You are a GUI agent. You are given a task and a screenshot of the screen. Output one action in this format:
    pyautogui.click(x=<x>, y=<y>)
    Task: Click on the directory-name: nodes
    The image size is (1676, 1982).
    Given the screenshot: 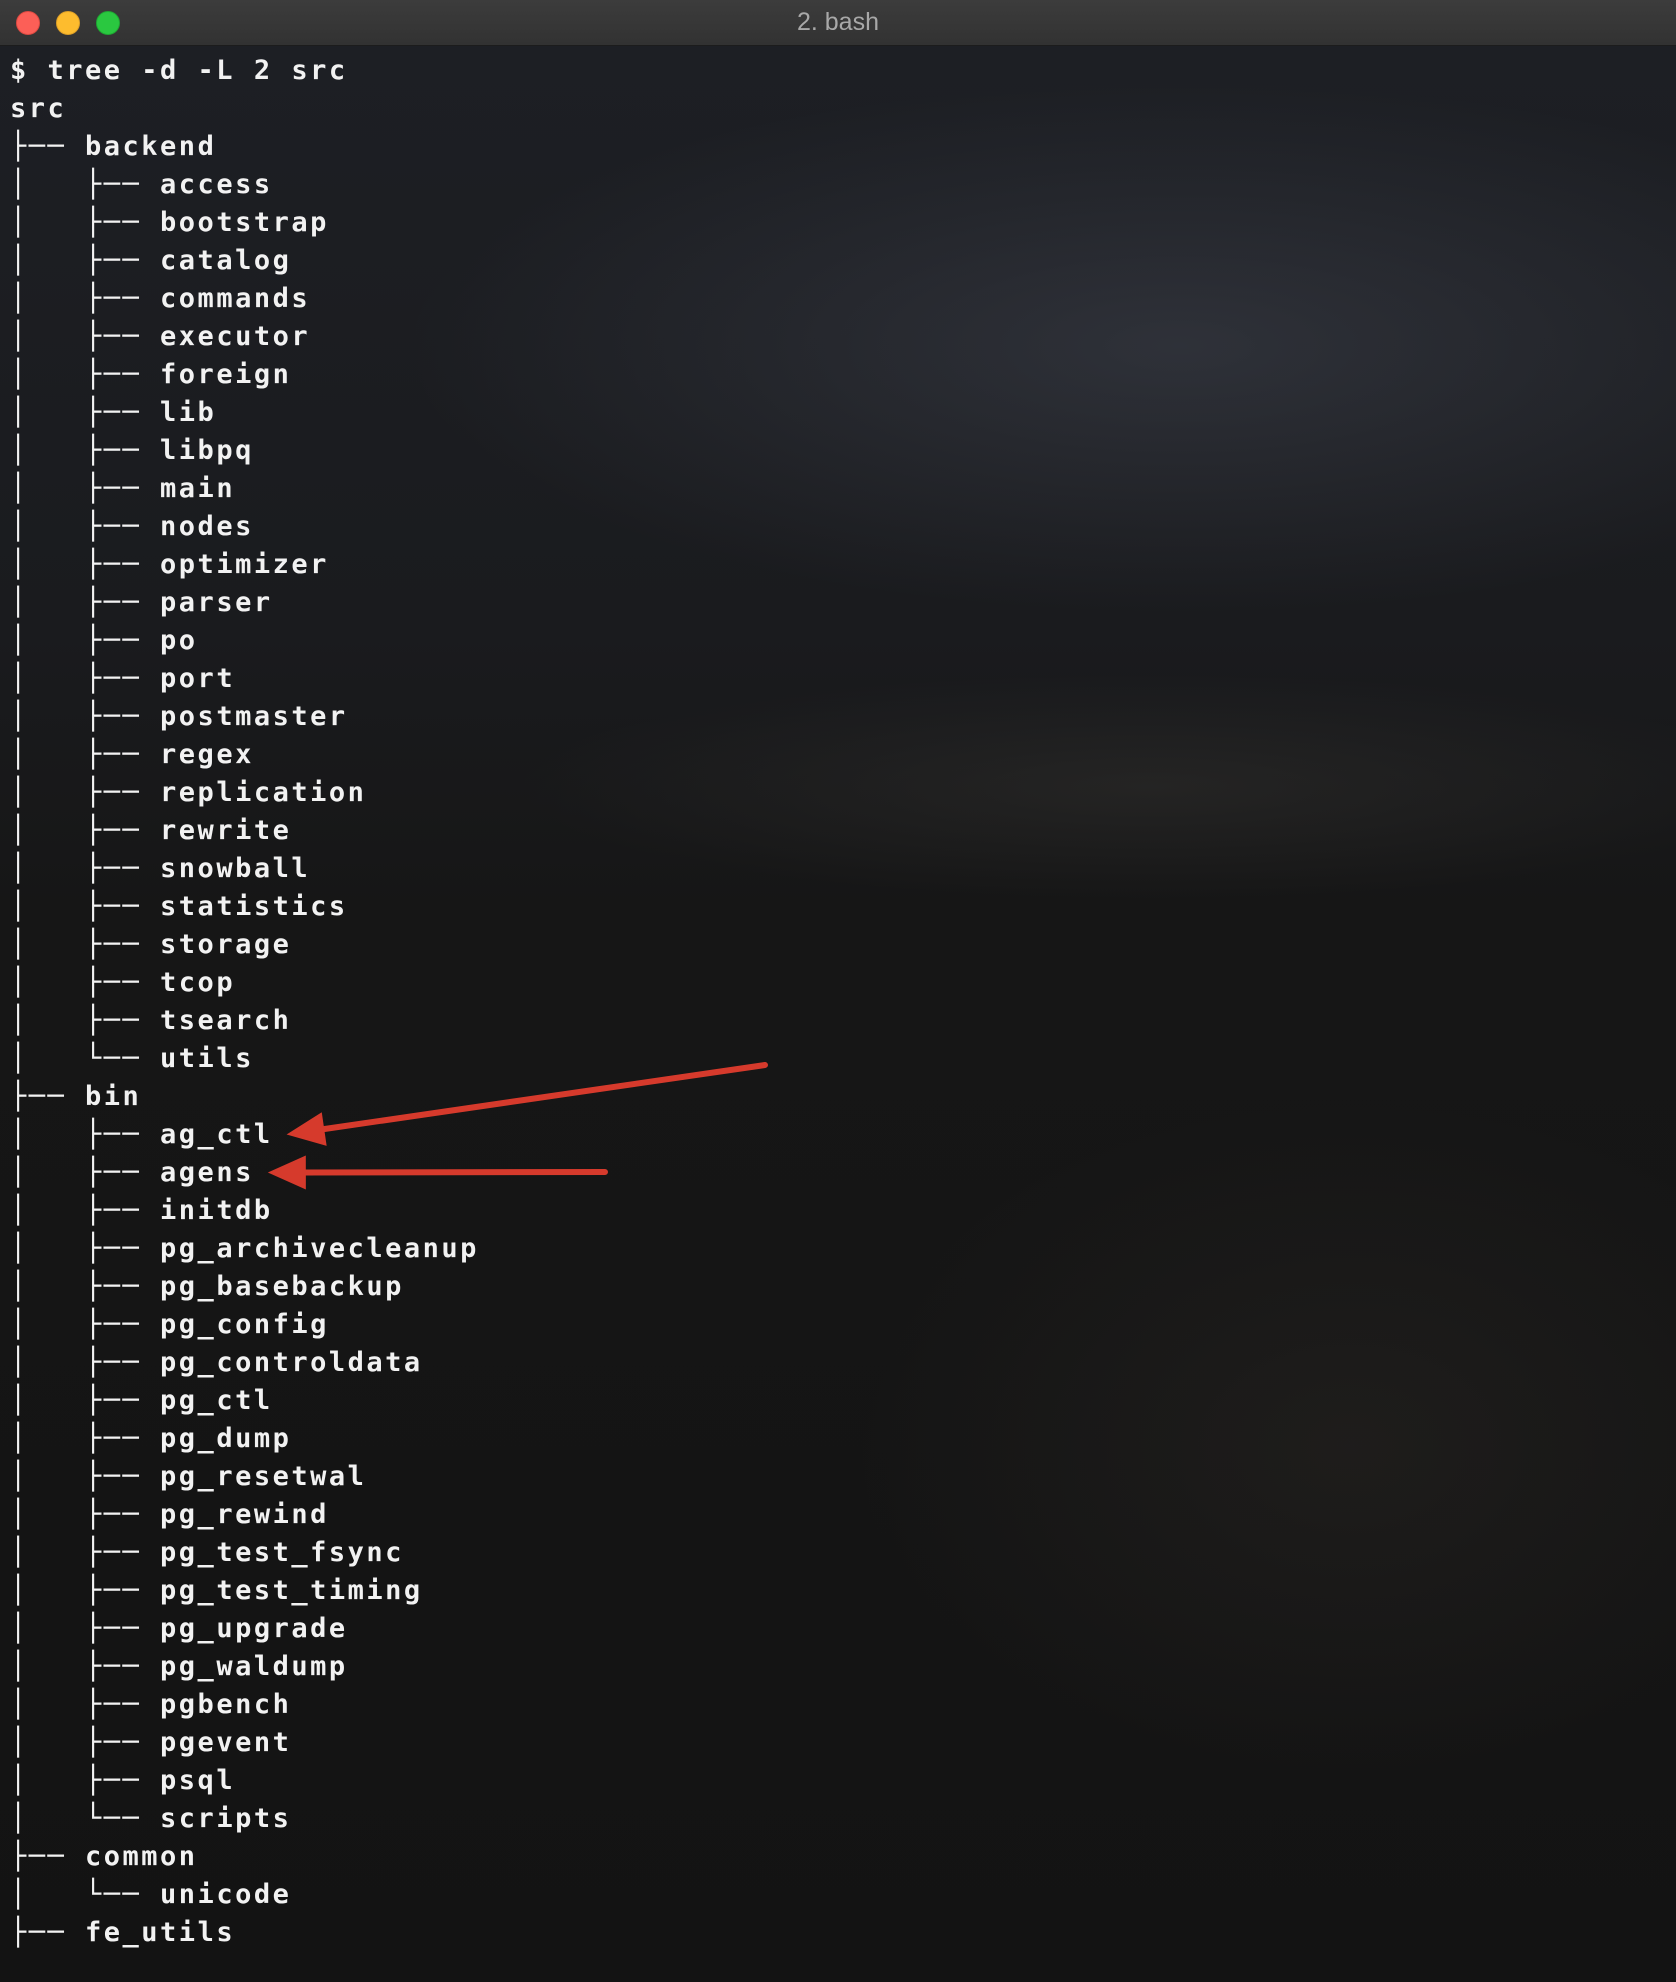 What is the action you would take?
    pyautogui.click(x=207, y=526)
    